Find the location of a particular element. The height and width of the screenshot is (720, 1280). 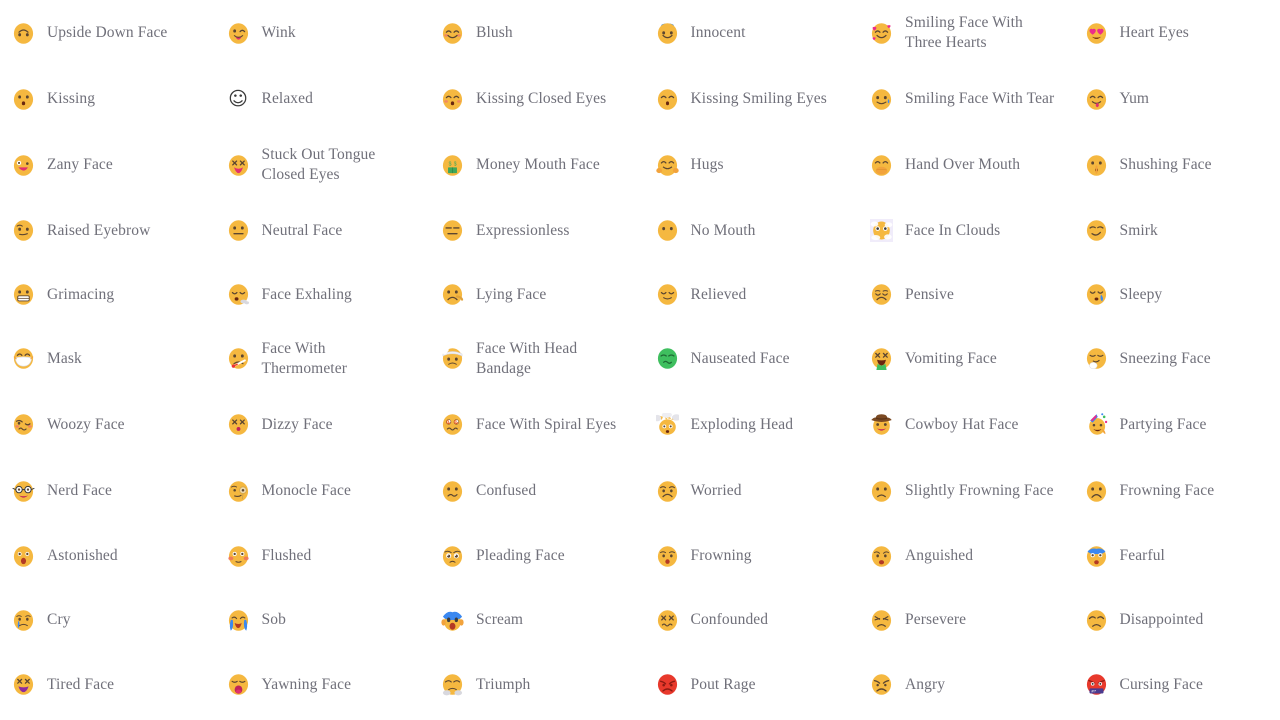

emoji-label: Triumph is located at coordinates (503, 684).